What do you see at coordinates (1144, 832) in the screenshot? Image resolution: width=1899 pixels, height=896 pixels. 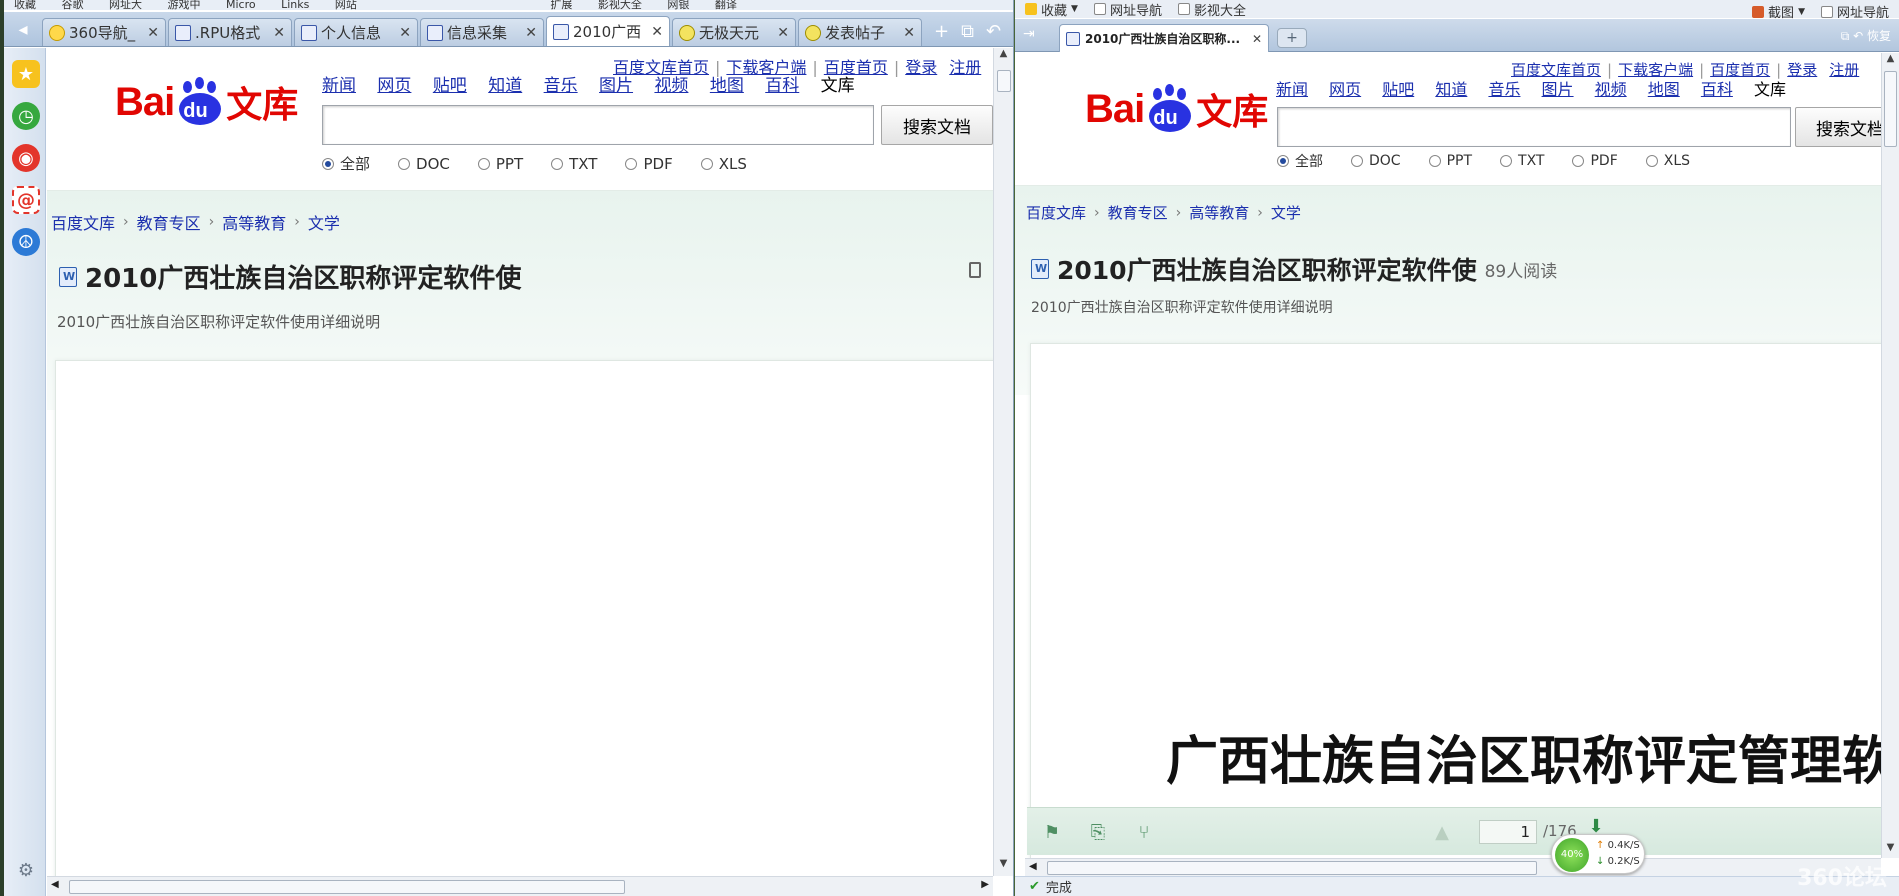 I see `share-icon: ⑂` at bounding box center [1144, 832].